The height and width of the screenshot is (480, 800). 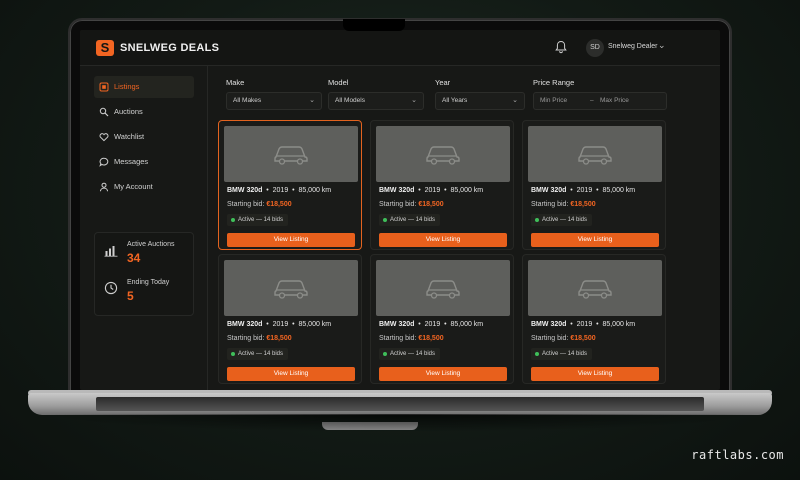 I want to click on sidebar-item-messages: Messages, so click(x=144, y=162).